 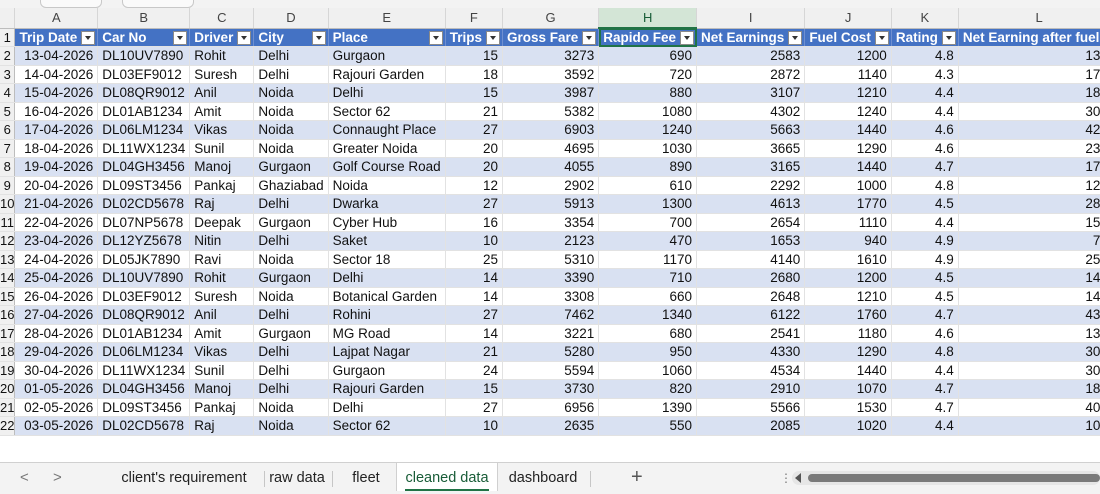 What do you see at coordinates (551, 74) in the screenshot?
I see `table-cell: 3592` at bounding box center [551, 74].